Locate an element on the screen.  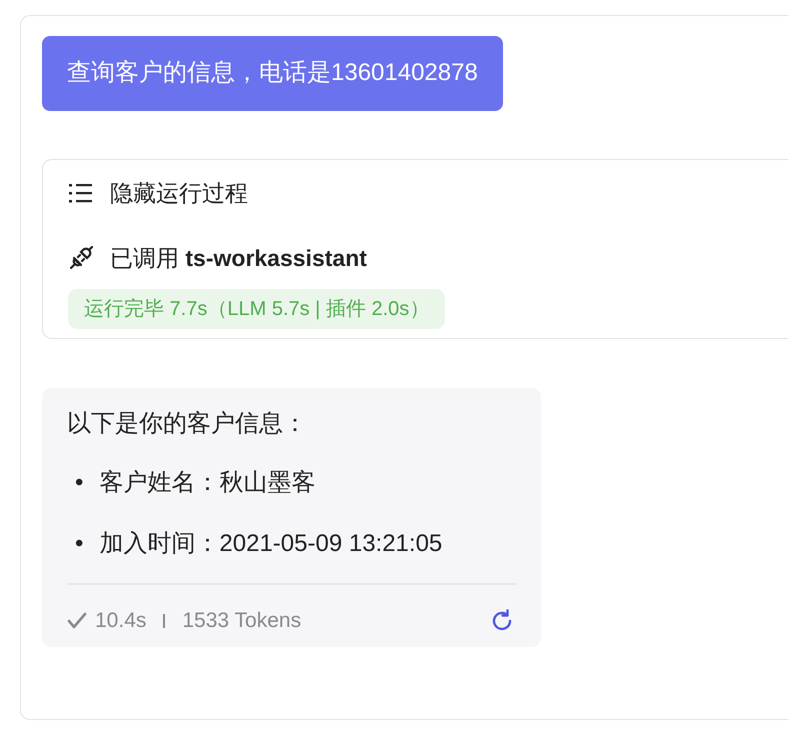
duration-text: 10.4s is located at coordinates (120, 621).